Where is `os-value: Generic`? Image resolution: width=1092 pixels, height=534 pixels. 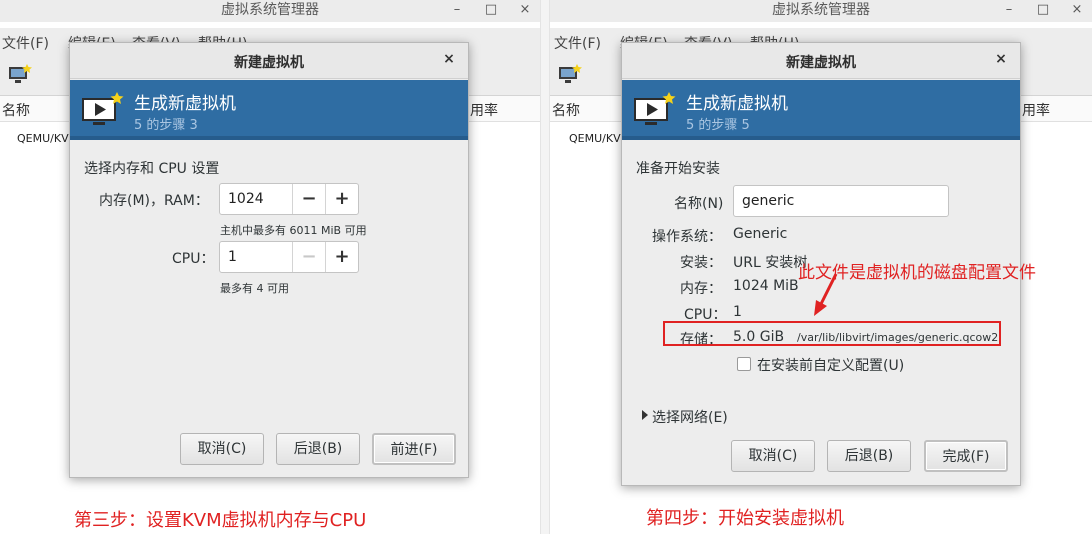 os-value: Generic is located at coordinates (760, 234).